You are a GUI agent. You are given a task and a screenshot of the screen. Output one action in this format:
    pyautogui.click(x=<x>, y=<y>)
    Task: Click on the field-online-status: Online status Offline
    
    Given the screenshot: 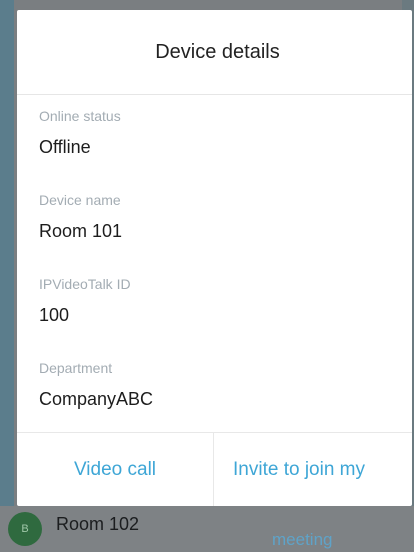 What is the action you would take?
    pyautogui.click(x=80, y=133)
    